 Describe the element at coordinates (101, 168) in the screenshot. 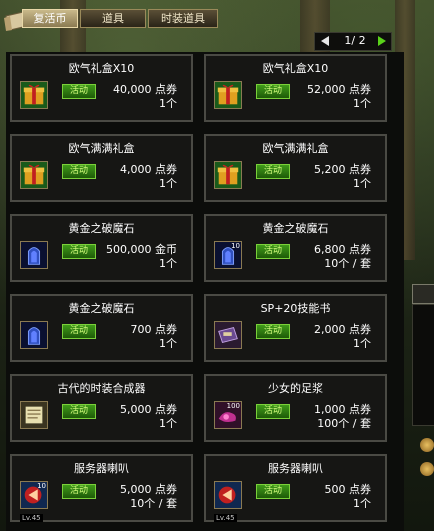

I see `shop-item-card: 欧气满满礼盒 活动 4,000 点券 1个` at that location.